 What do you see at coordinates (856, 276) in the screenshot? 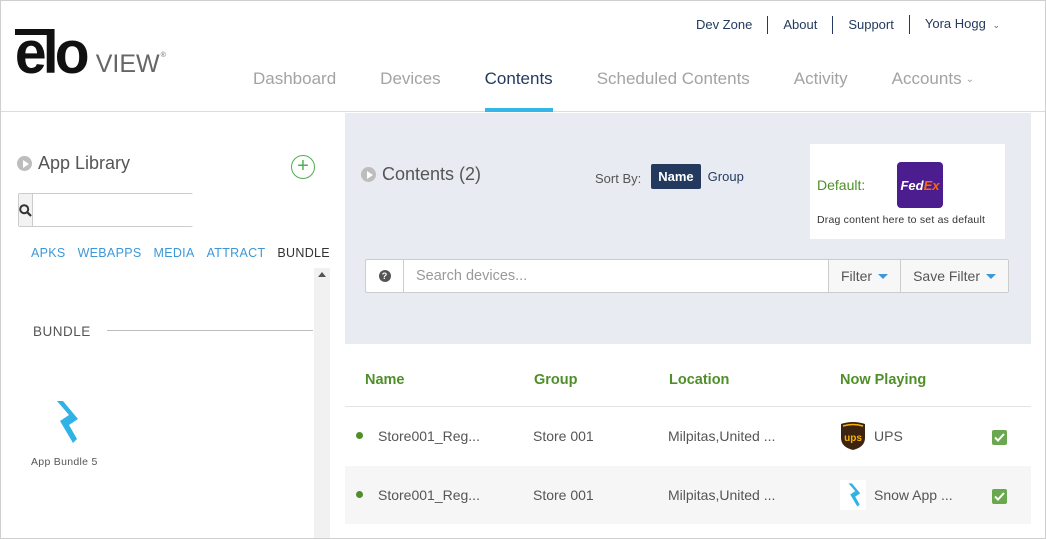
I see `filter-label: Filter` at bounding box center [856, 276].